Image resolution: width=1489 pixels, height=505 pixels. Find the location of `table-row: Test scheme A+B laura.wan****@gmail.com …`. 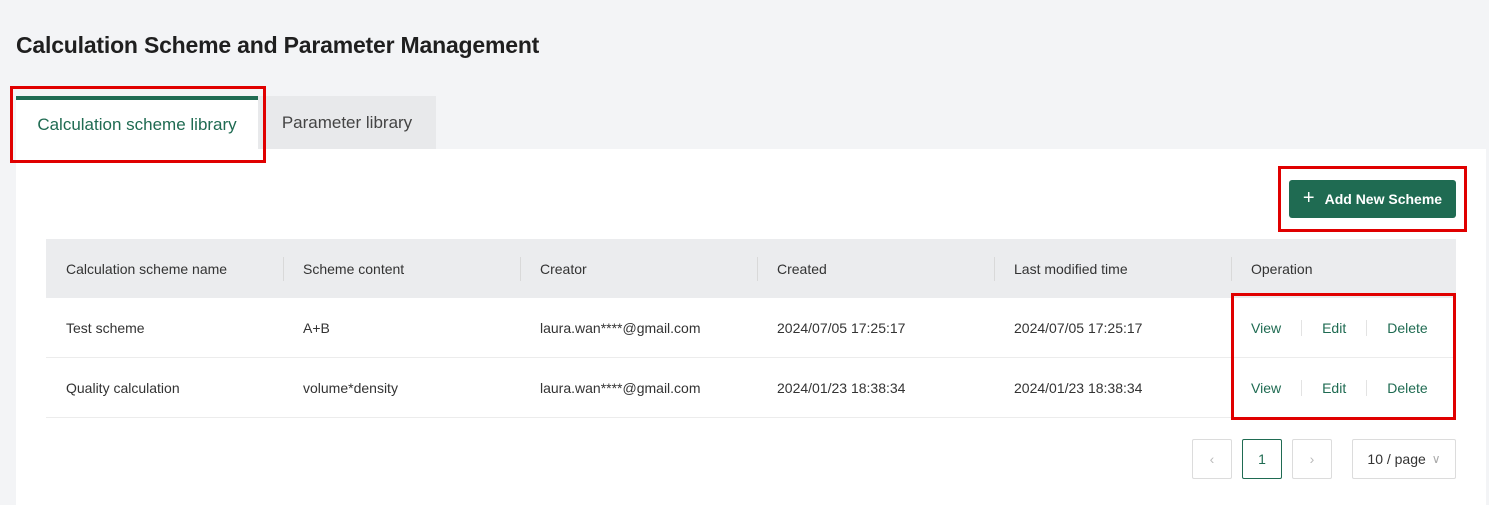

table-row: Test scheme A+B laura.wan****@gmail.com … is located at coordinates (751, 328).